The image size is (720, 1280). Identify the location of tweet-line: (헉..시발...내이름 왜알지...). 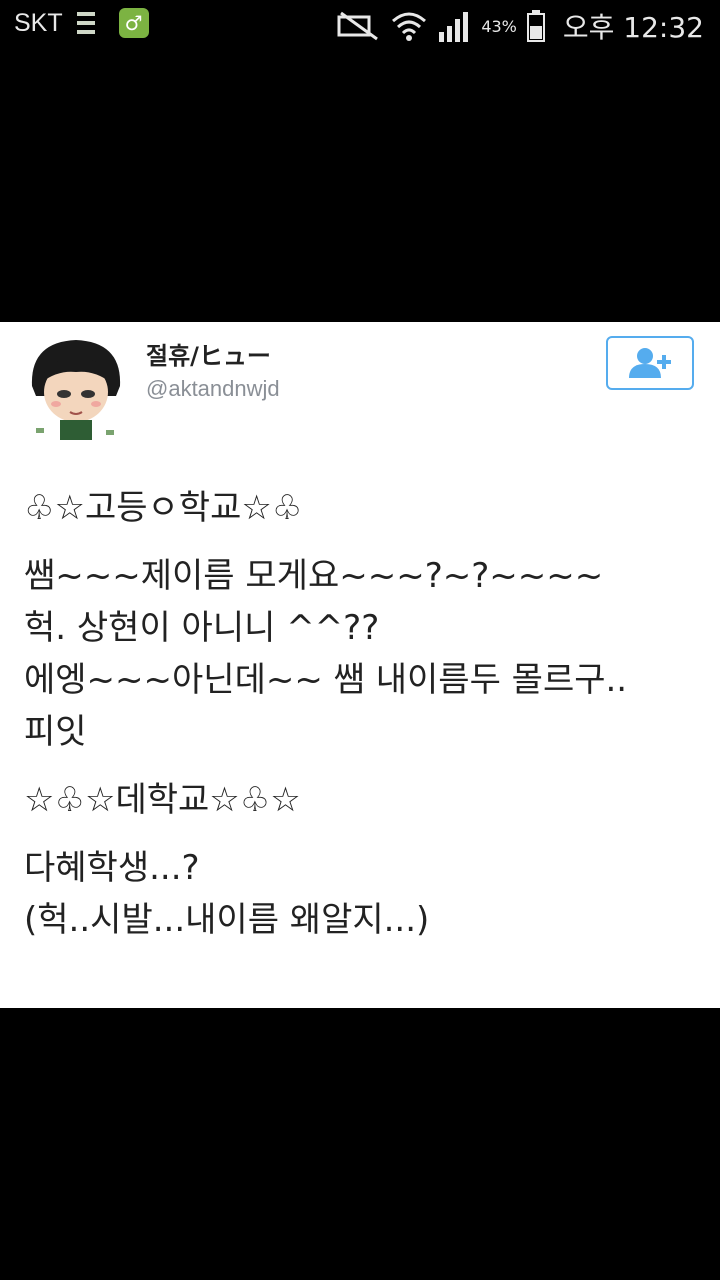
(227, 920).